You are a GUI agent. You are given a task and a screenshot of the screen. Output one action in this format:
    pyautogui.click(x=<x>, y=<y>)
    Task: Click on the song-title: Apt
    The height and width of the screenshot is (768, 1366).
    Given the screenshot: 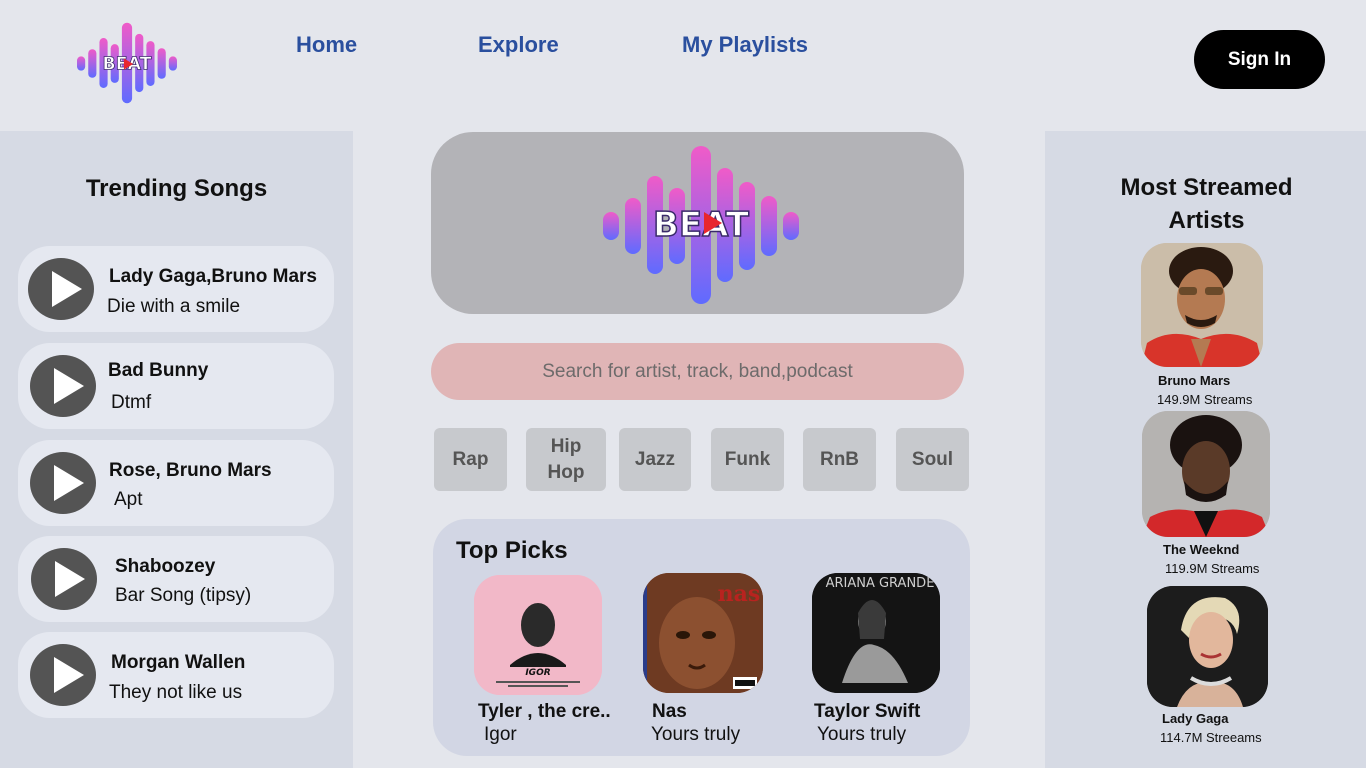 What is the action you would take?
    pyautogui.click(x=128, y=499)
    